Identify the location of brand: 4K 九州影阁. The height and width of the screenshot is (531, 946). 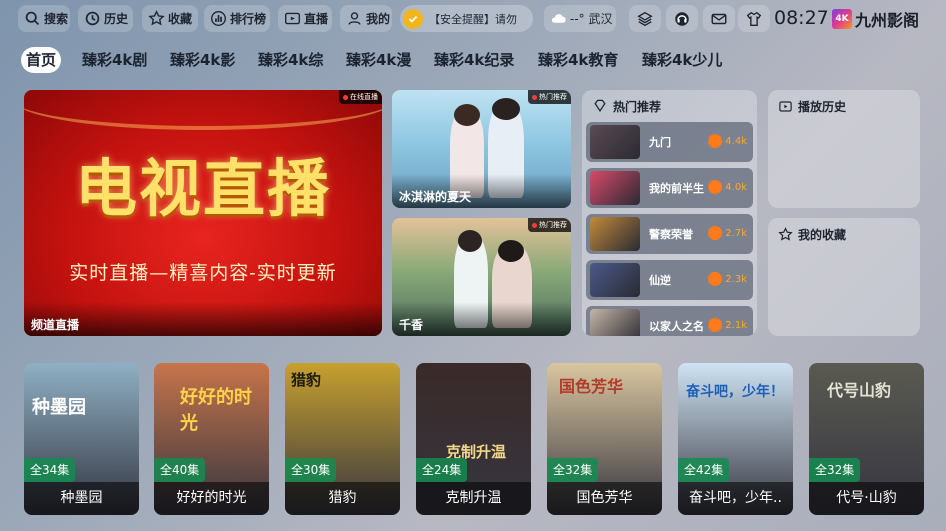
(875, 18).